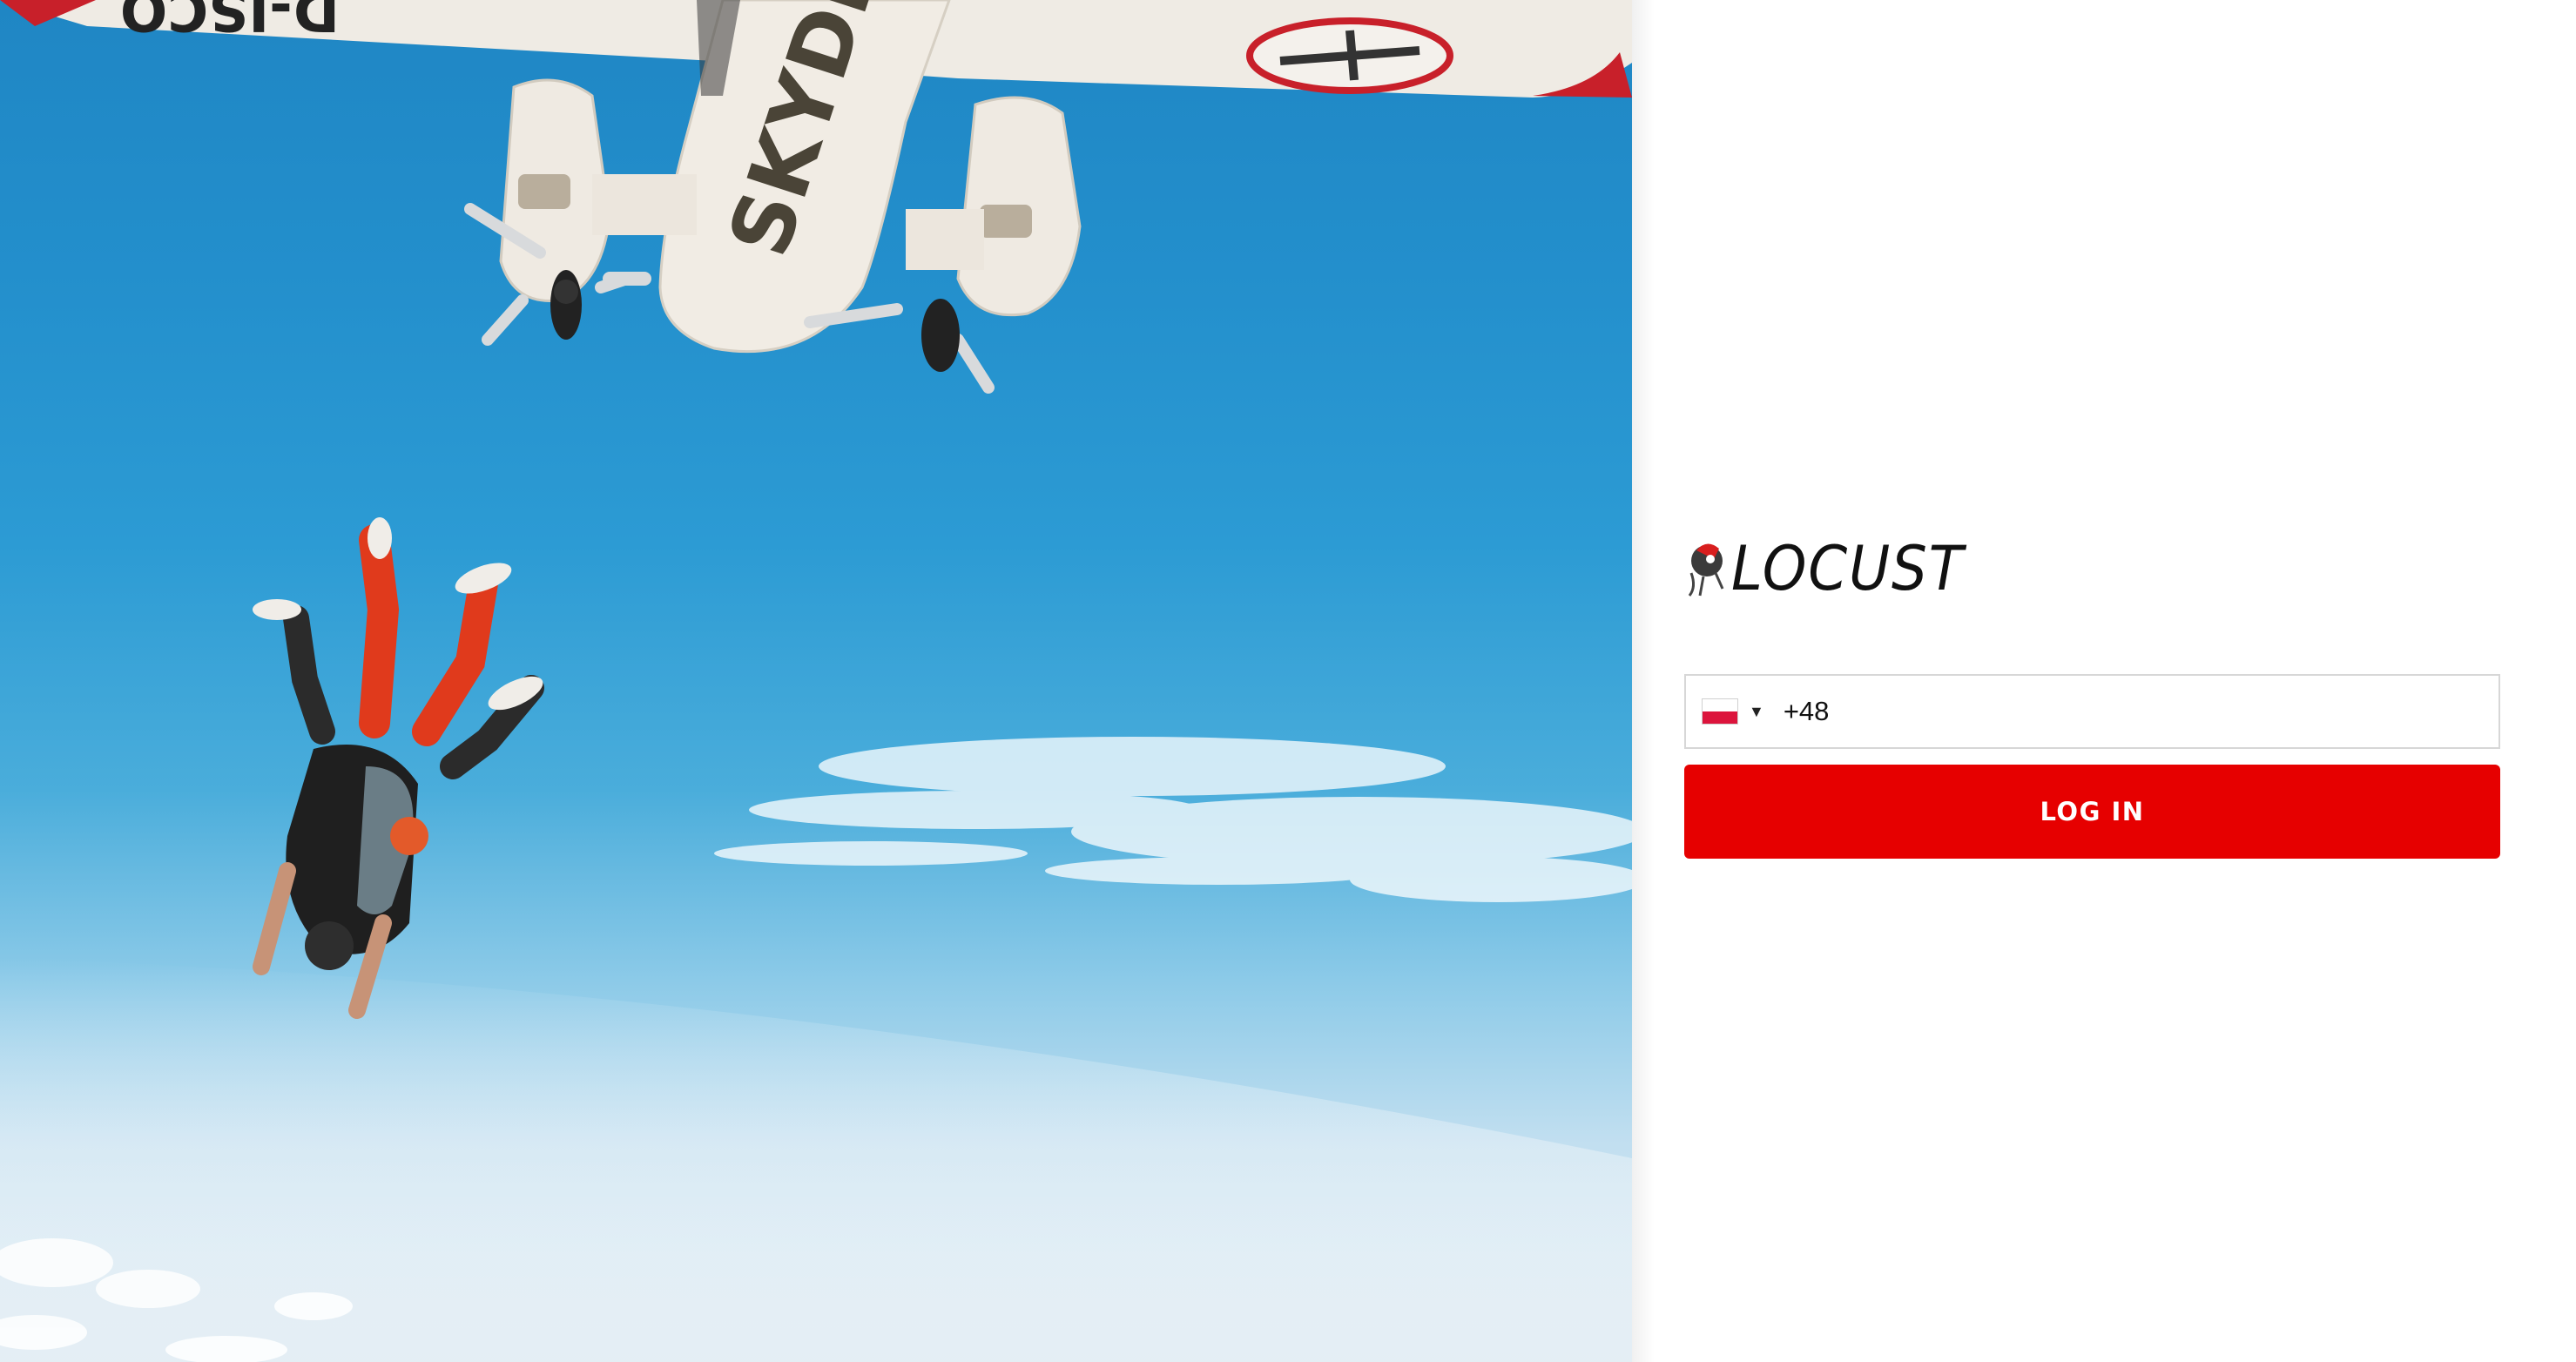  I want to click on aircraft-registration: D-ISCO, so click(230, 21).